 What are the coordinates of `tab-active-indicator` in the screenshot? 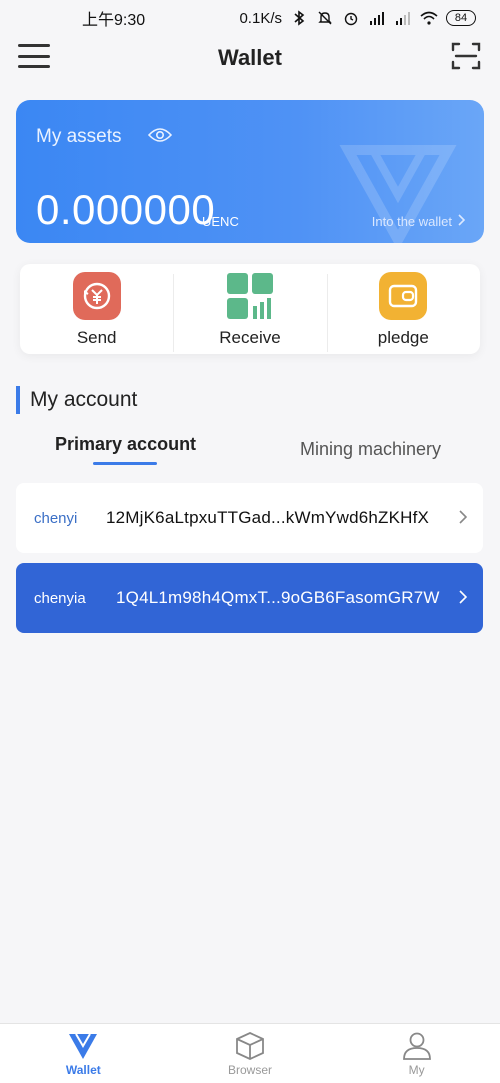 It's located at (125, 463).